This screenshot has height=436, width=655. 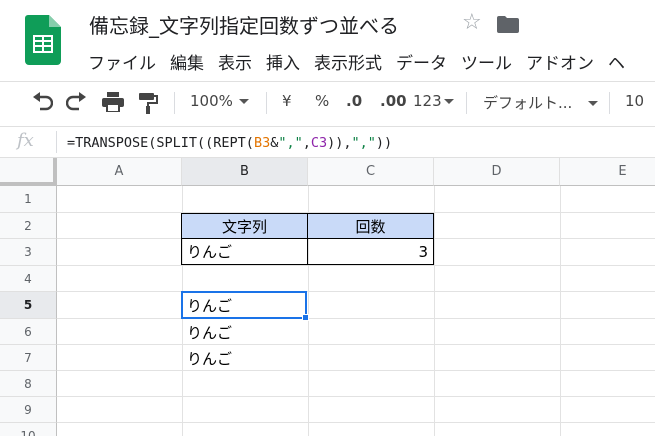 I want to click on toolbar-divider-line, so click(x=327, y=126).